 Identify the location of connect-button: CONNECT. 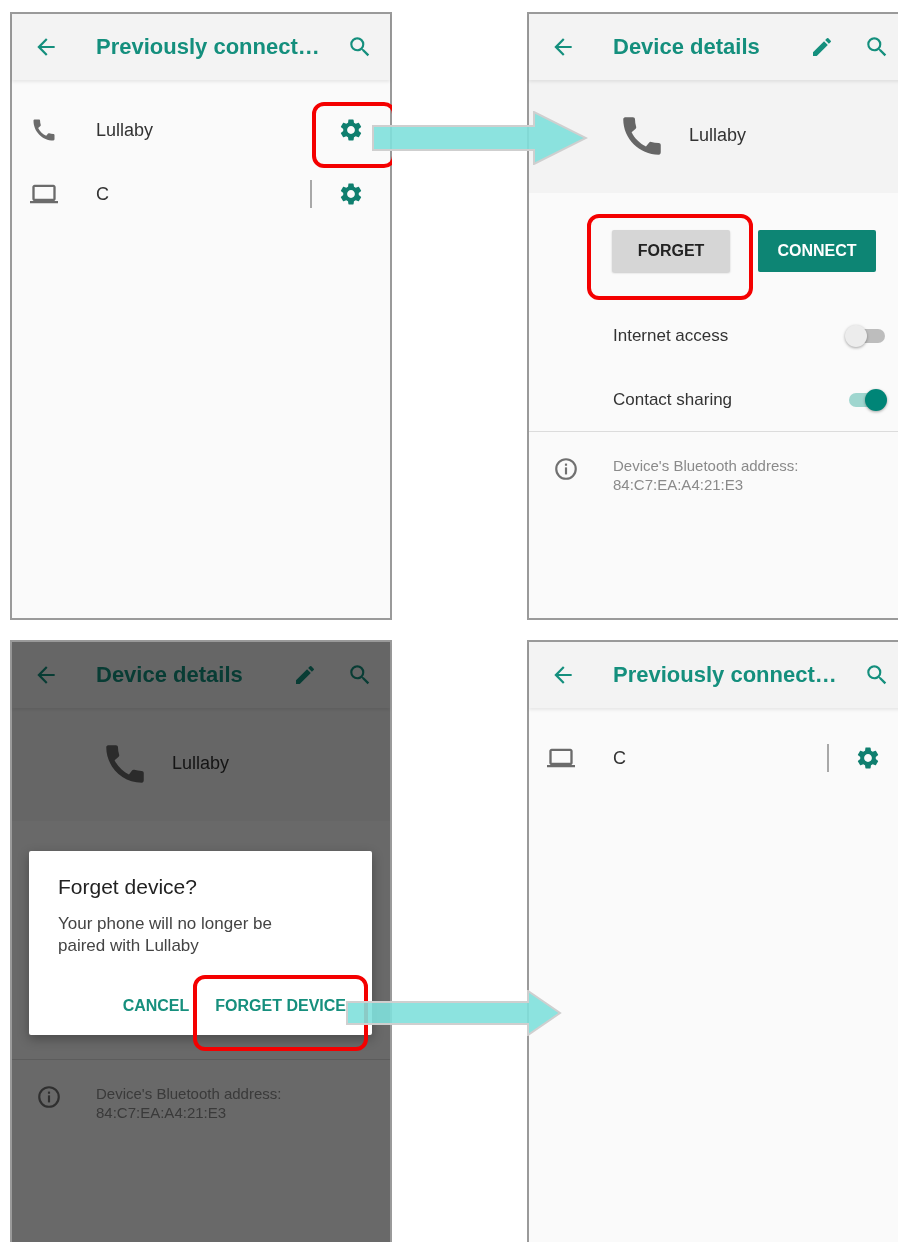
(817, 251).